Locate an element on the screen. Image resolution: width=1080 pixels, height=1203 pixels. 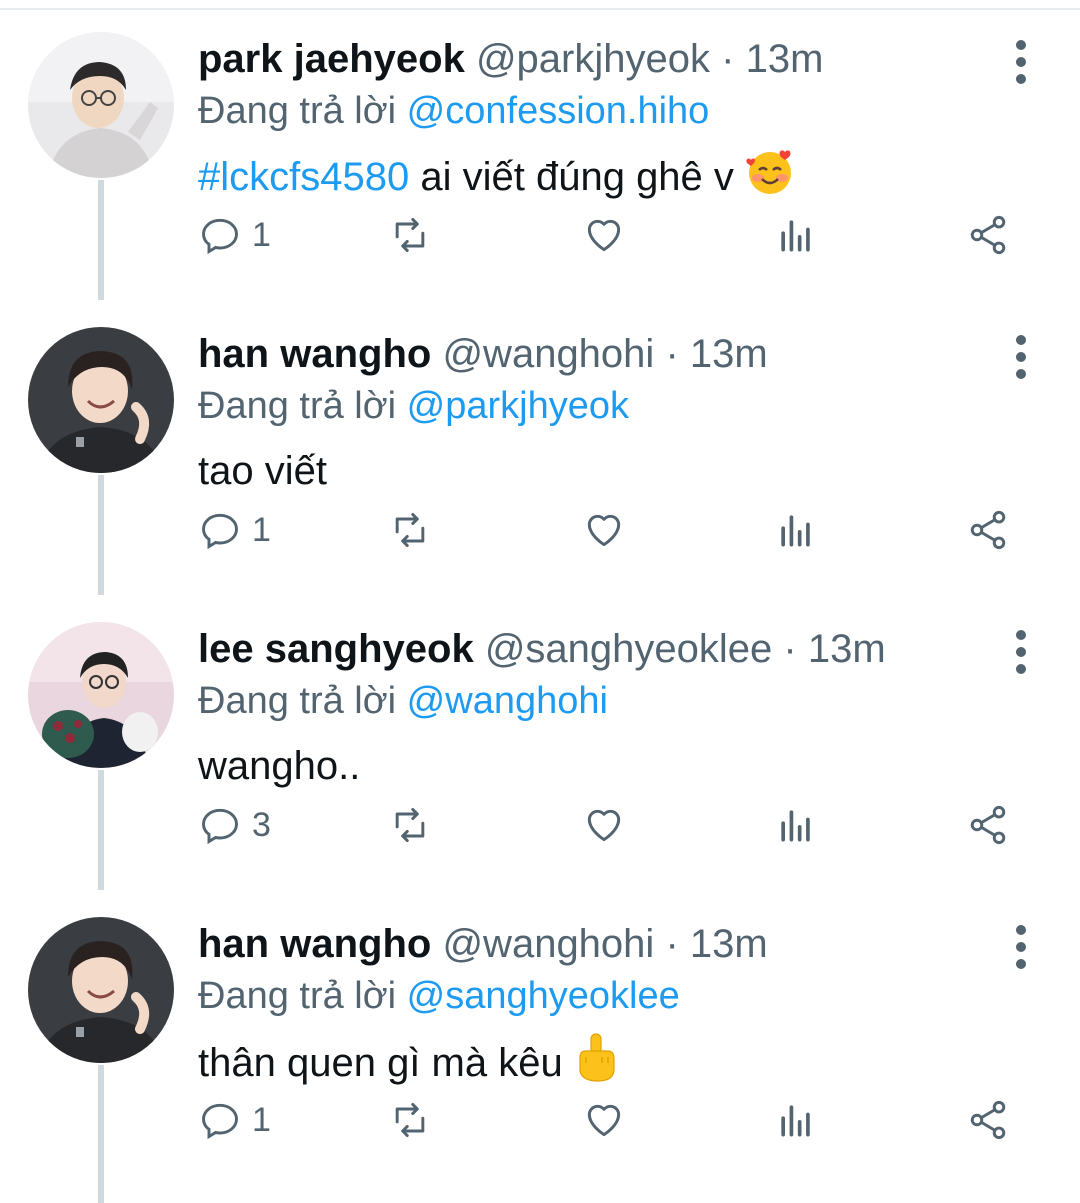
user-handle: @parkjhyeok is located at coordinates (593, 59).